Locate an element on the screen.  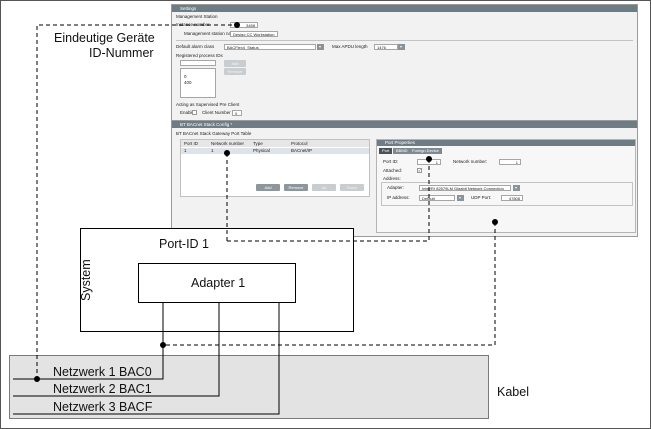
system-annotation: System is located at coordinates (86, 280).